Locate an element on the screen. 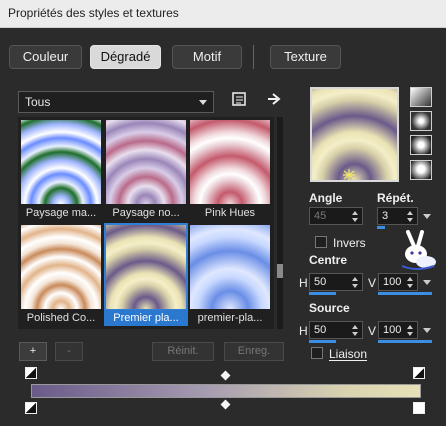 The height and width of the screenshot is (426, 446). center-label: Centre is located at coordinates (328, 260).